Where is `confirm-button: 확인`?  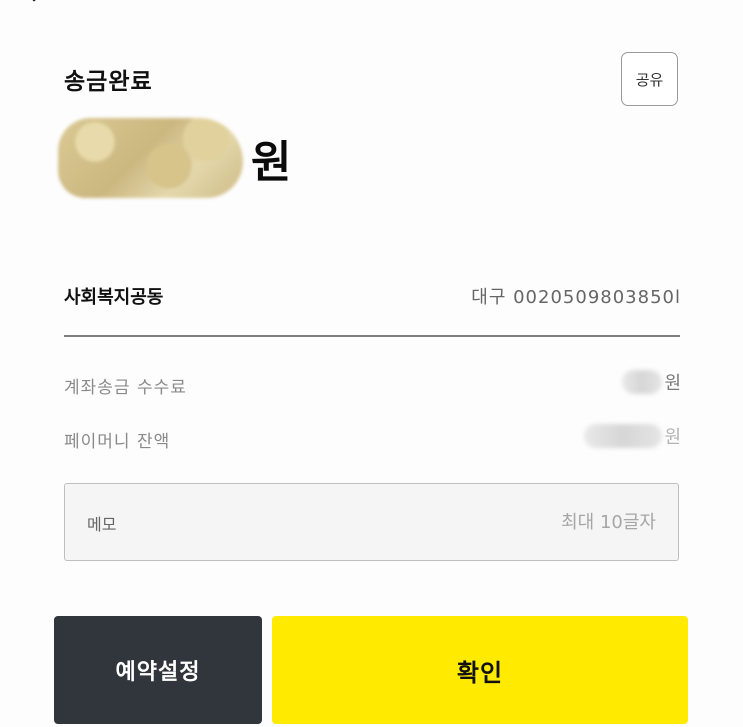 confirm-button: 확인 is located at coordinates (480, 670).